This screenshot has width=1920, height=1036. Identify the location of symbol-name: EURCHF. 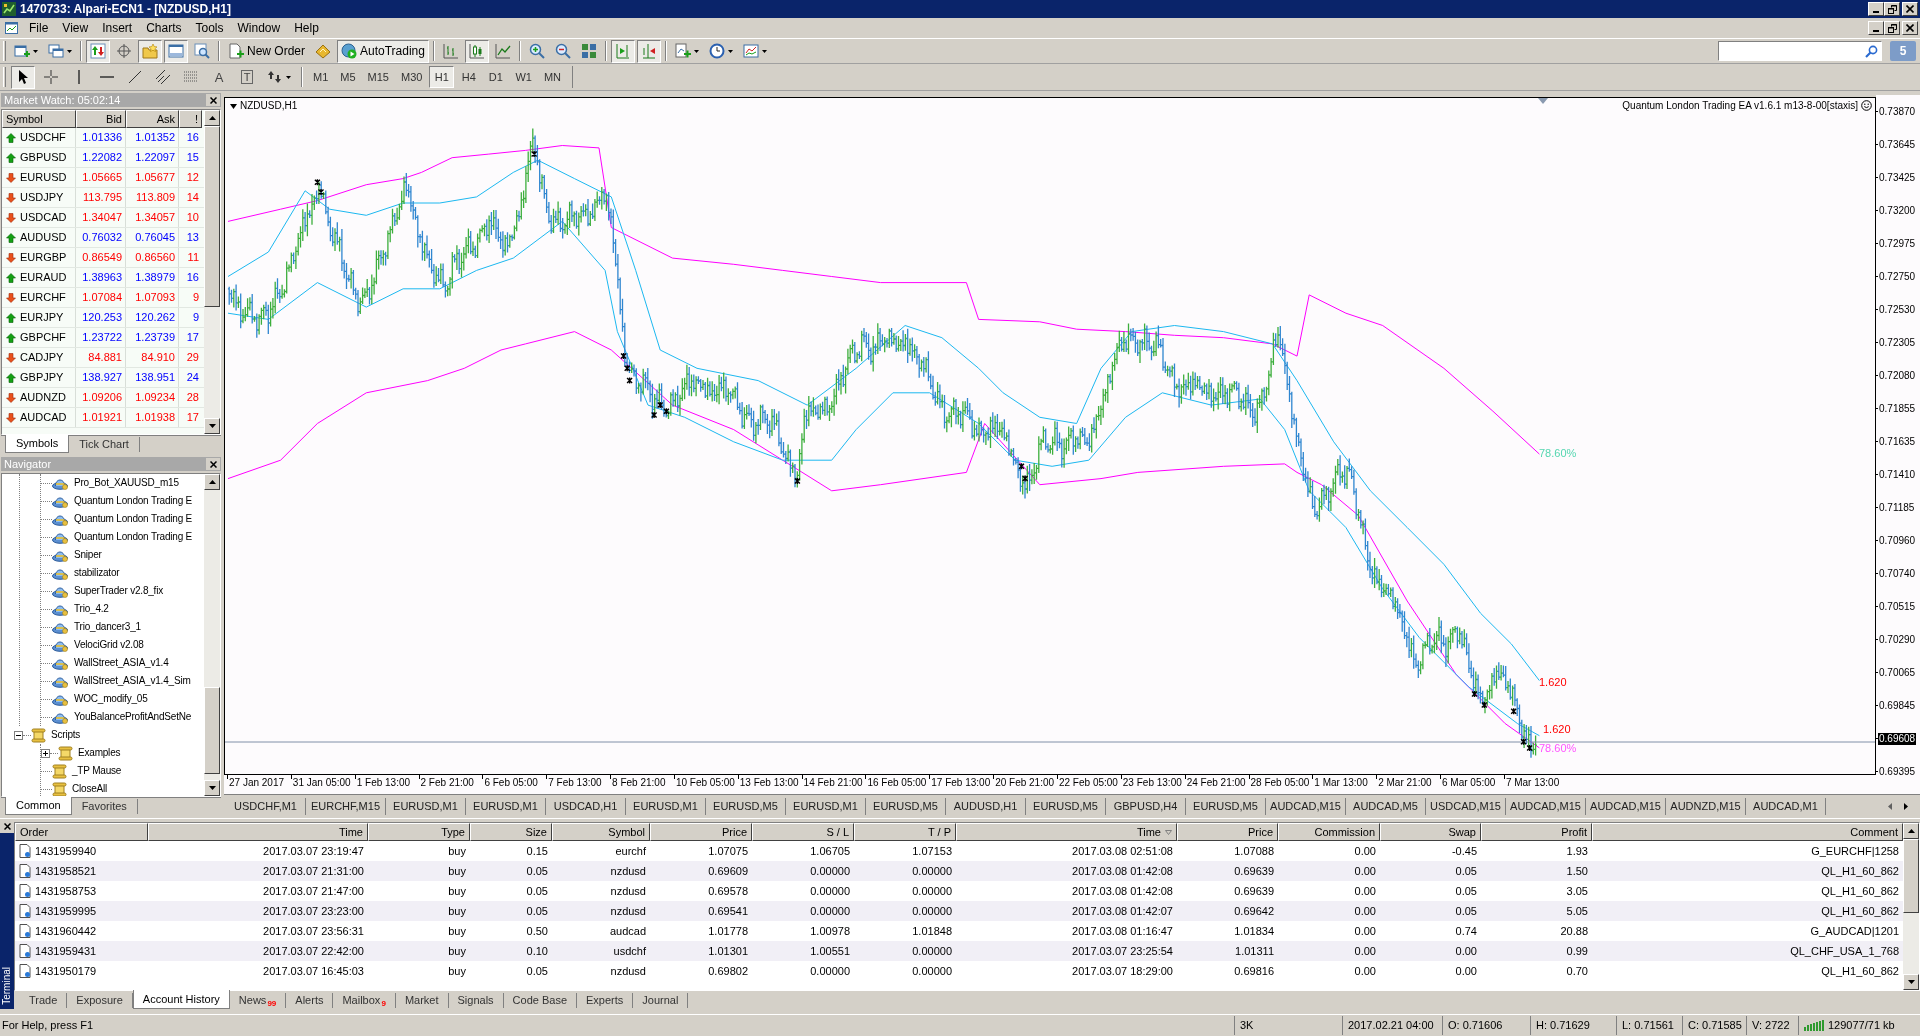
(43, 297).